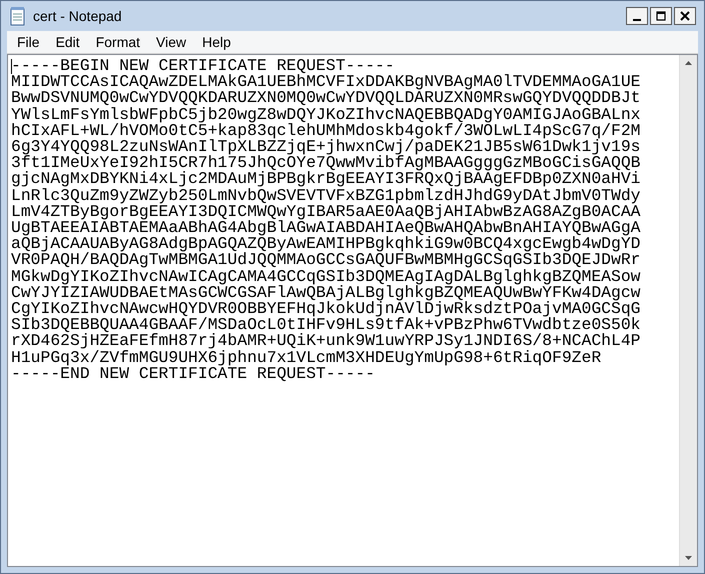 The height and width of the screenshot is (574, 705). Describe the element at coordinates (326, 196) in the screenshot. I see `text-line: LnRlc3QuZm9yZWZyb250LmNvbQwSVEVTVFxBZG1pbmlzdHJhdG9yDAtJbmV0TWdy` at that location.